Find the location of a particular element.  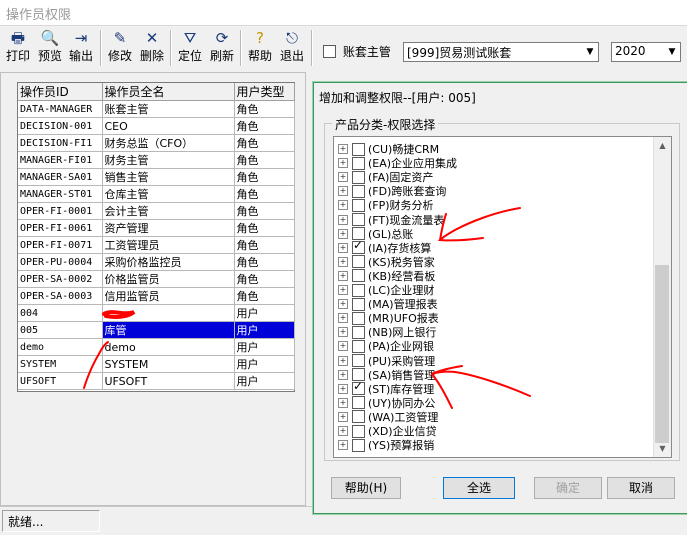

operator-fullname-cell: 资产管理 is located at coordinates (168, 228).